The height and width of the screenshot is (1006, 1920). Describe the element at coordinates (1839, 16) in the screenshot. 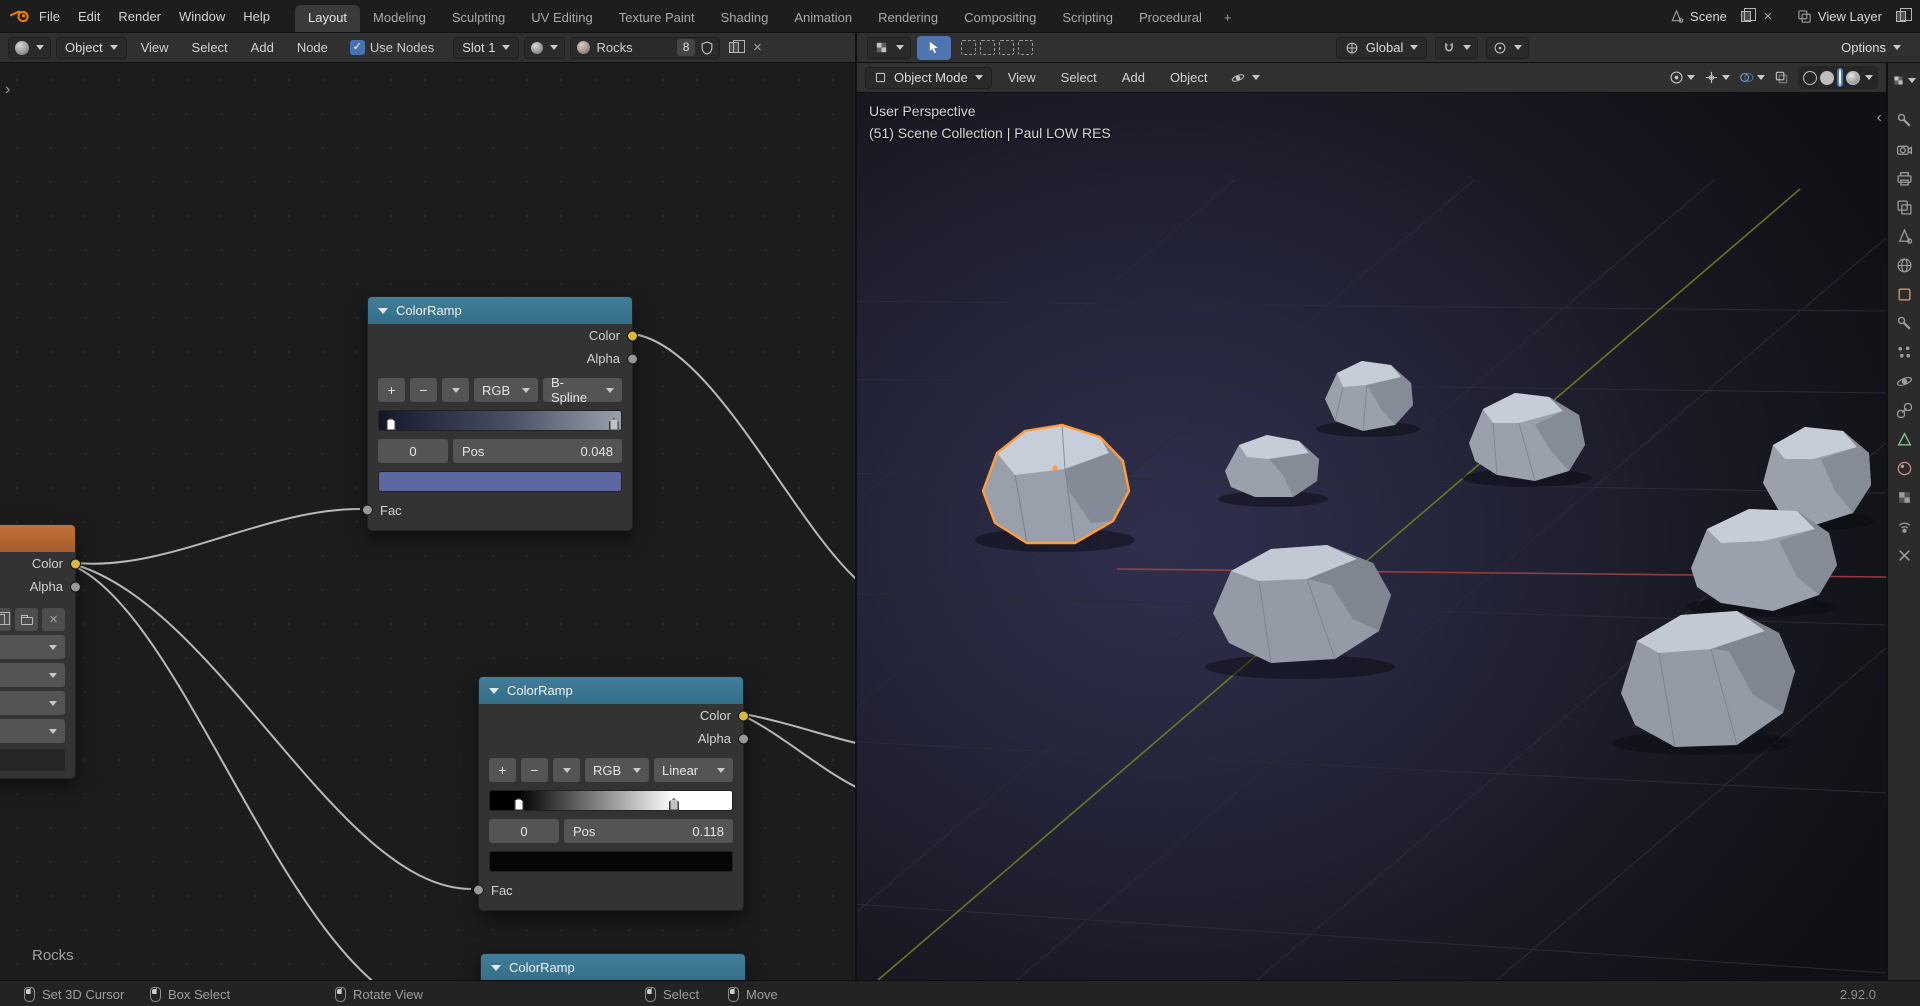

I see `view-layer-selector: View Layer` at that location.